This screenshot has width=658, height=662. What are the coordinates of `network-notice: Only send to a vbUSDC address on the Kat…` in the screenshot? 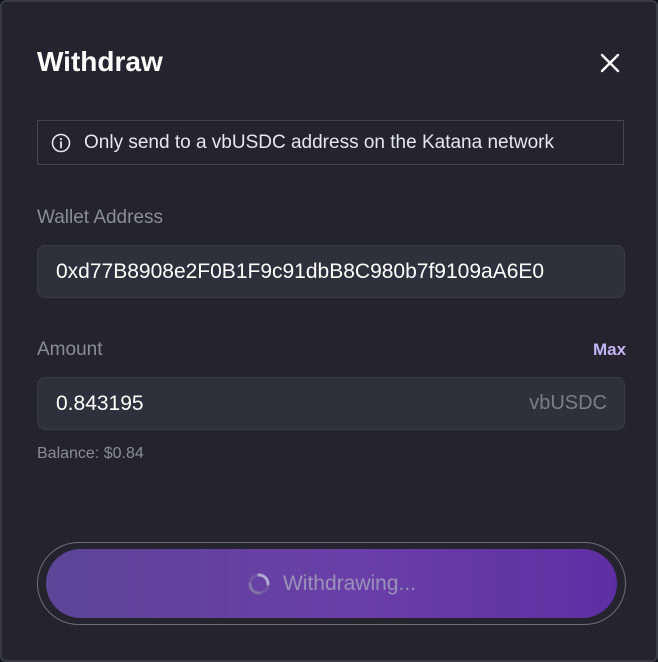 It's located at (330, 142).